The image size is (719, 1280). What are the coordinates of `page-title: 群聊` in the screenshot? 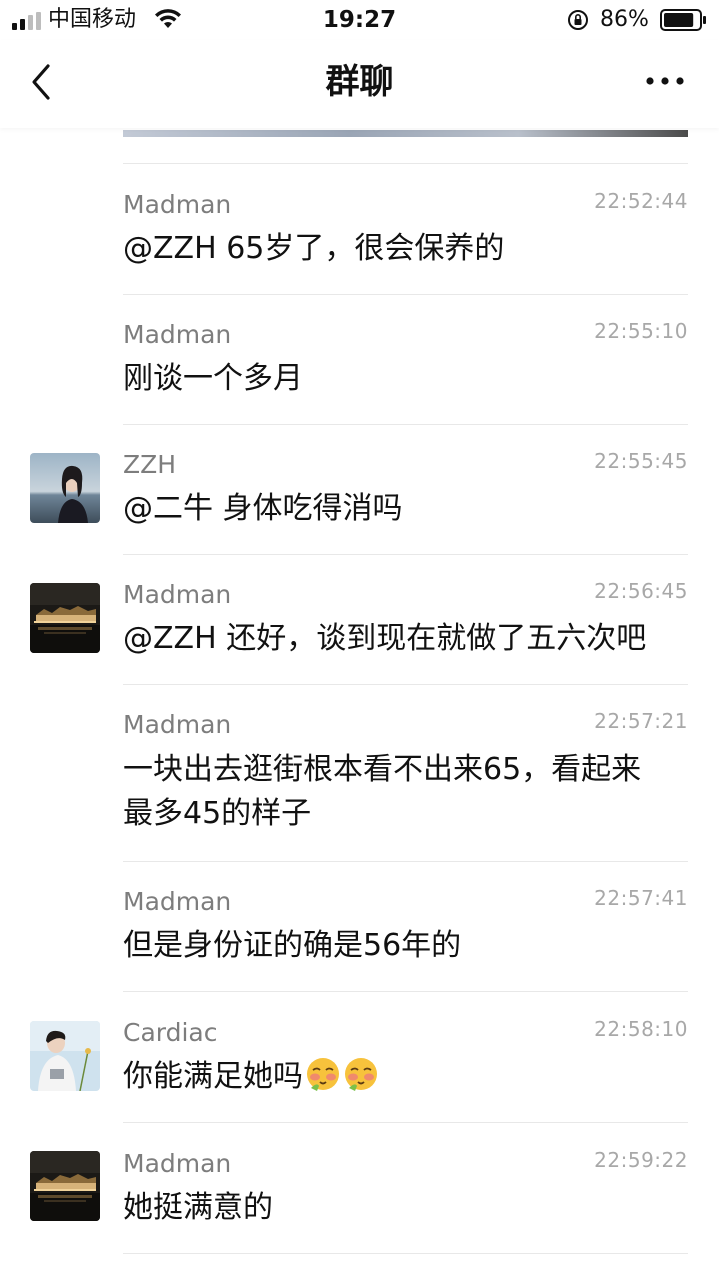 It's located at (359, 82).